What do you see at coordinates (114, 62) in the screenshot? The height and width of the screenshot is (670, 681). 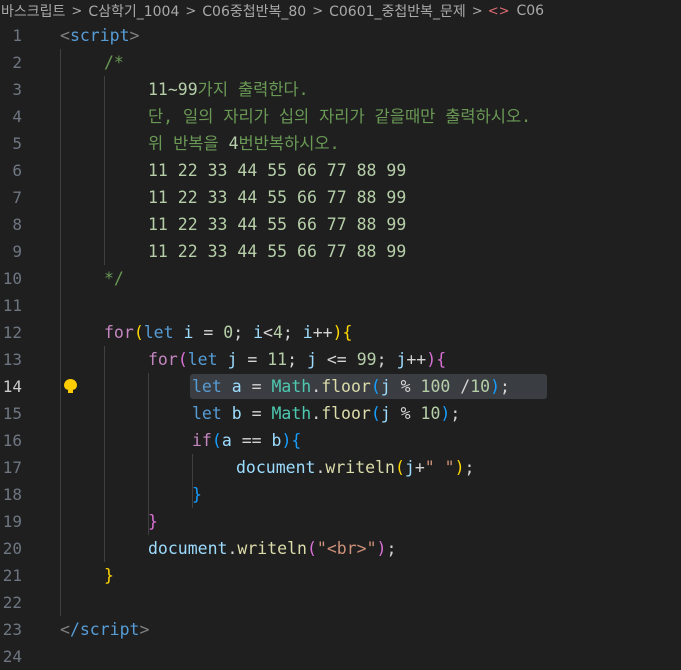 I see `code-text: /*` at bounding box center [114, 62].